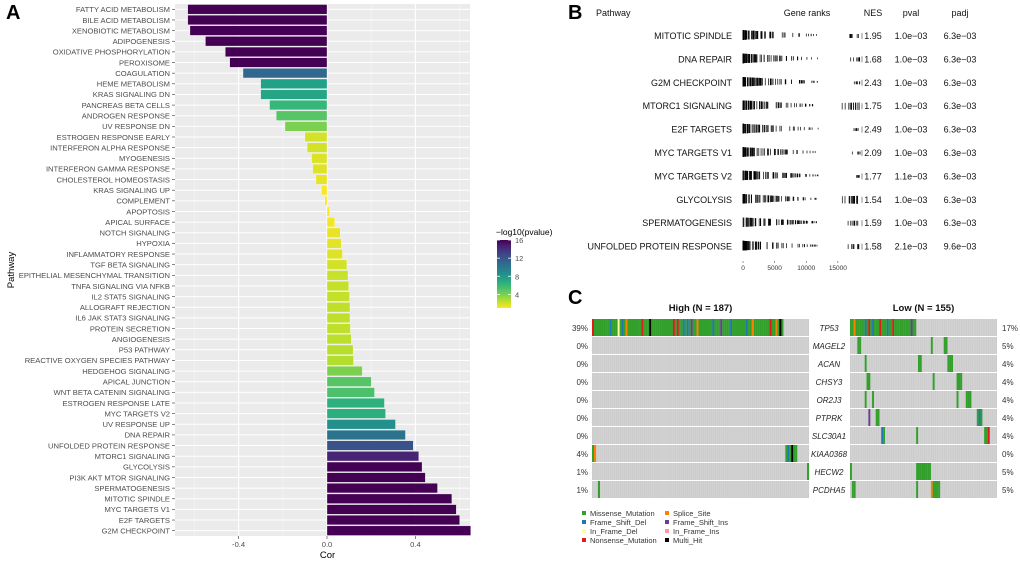  What do you see at coordinates (960, 176) in the screenshot?
I see `padj-value: 6.3e−03` at bounding box center [960, 176].